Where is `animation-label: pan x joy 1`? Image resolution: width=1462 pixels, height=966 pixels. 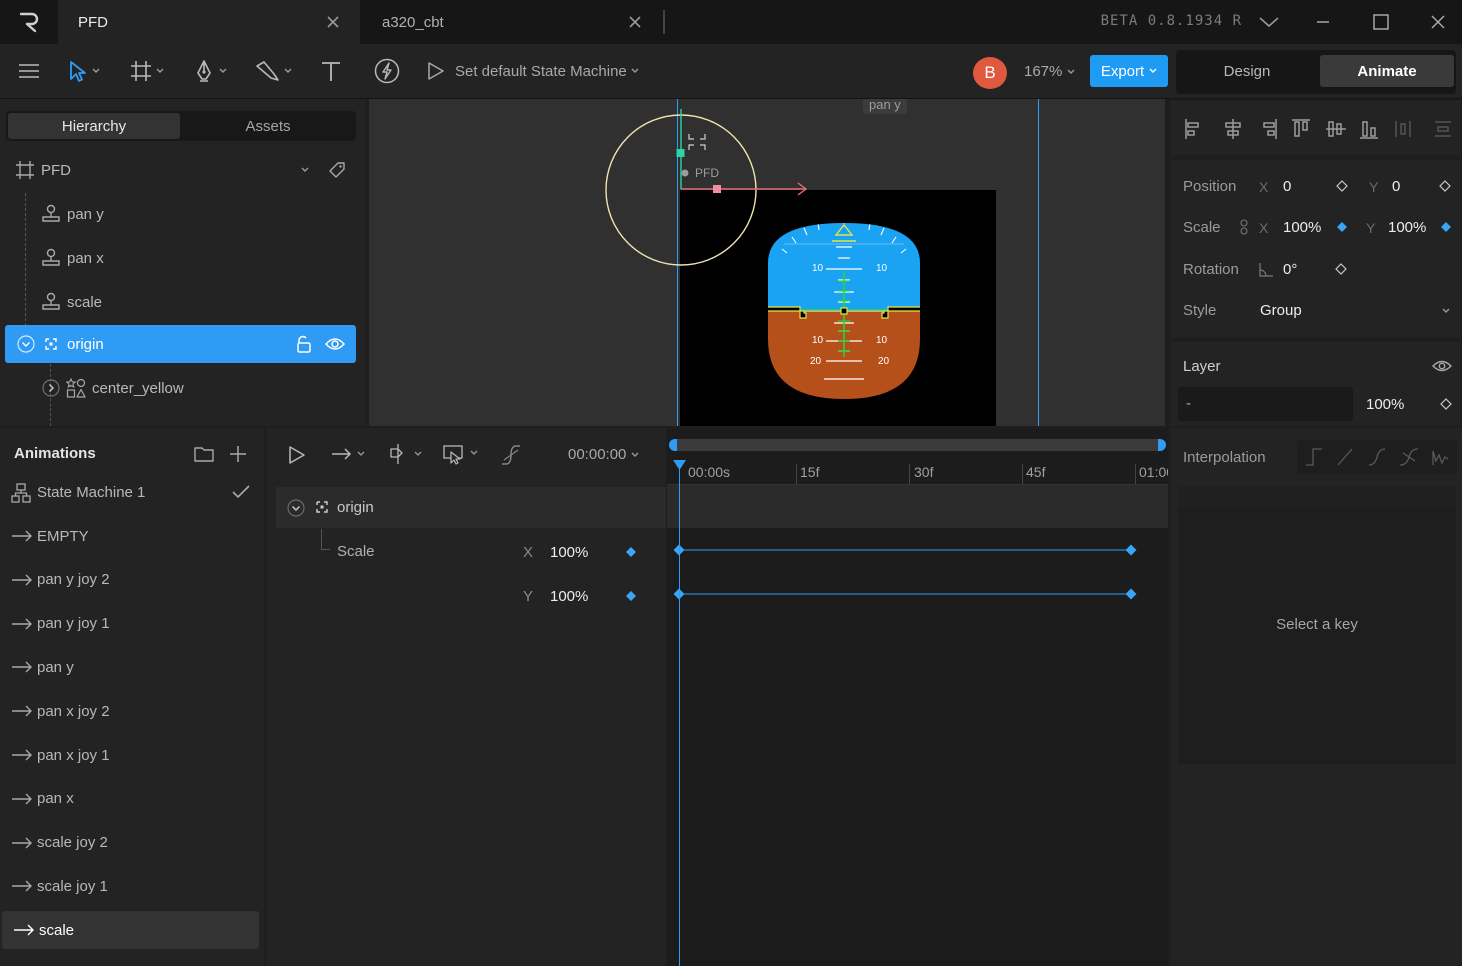 animation-label: pan x joy 1 is located at coordinates (73, 755).